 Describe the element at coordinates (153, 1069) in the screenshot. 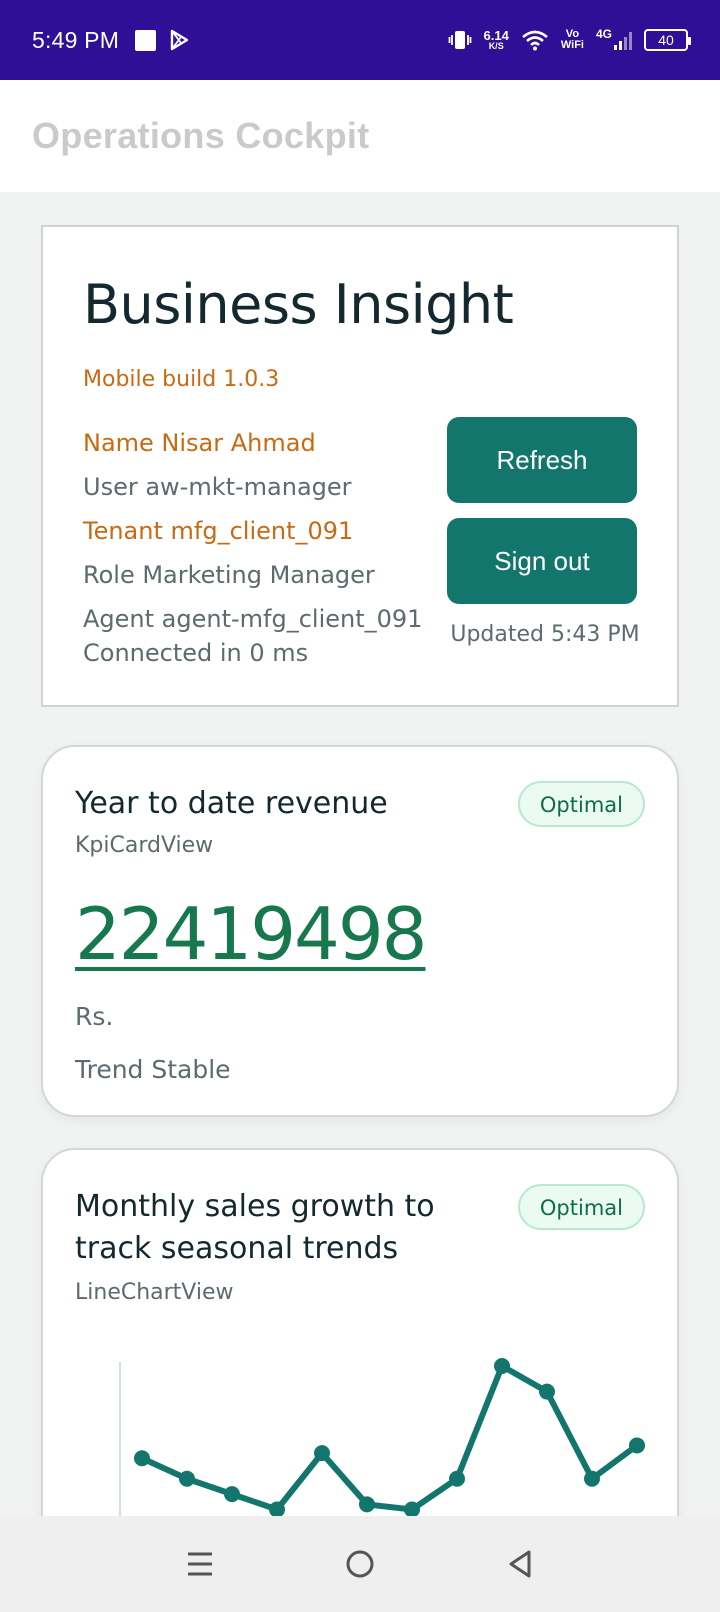

I see `kpi-trend: Trend Stable` at that location.